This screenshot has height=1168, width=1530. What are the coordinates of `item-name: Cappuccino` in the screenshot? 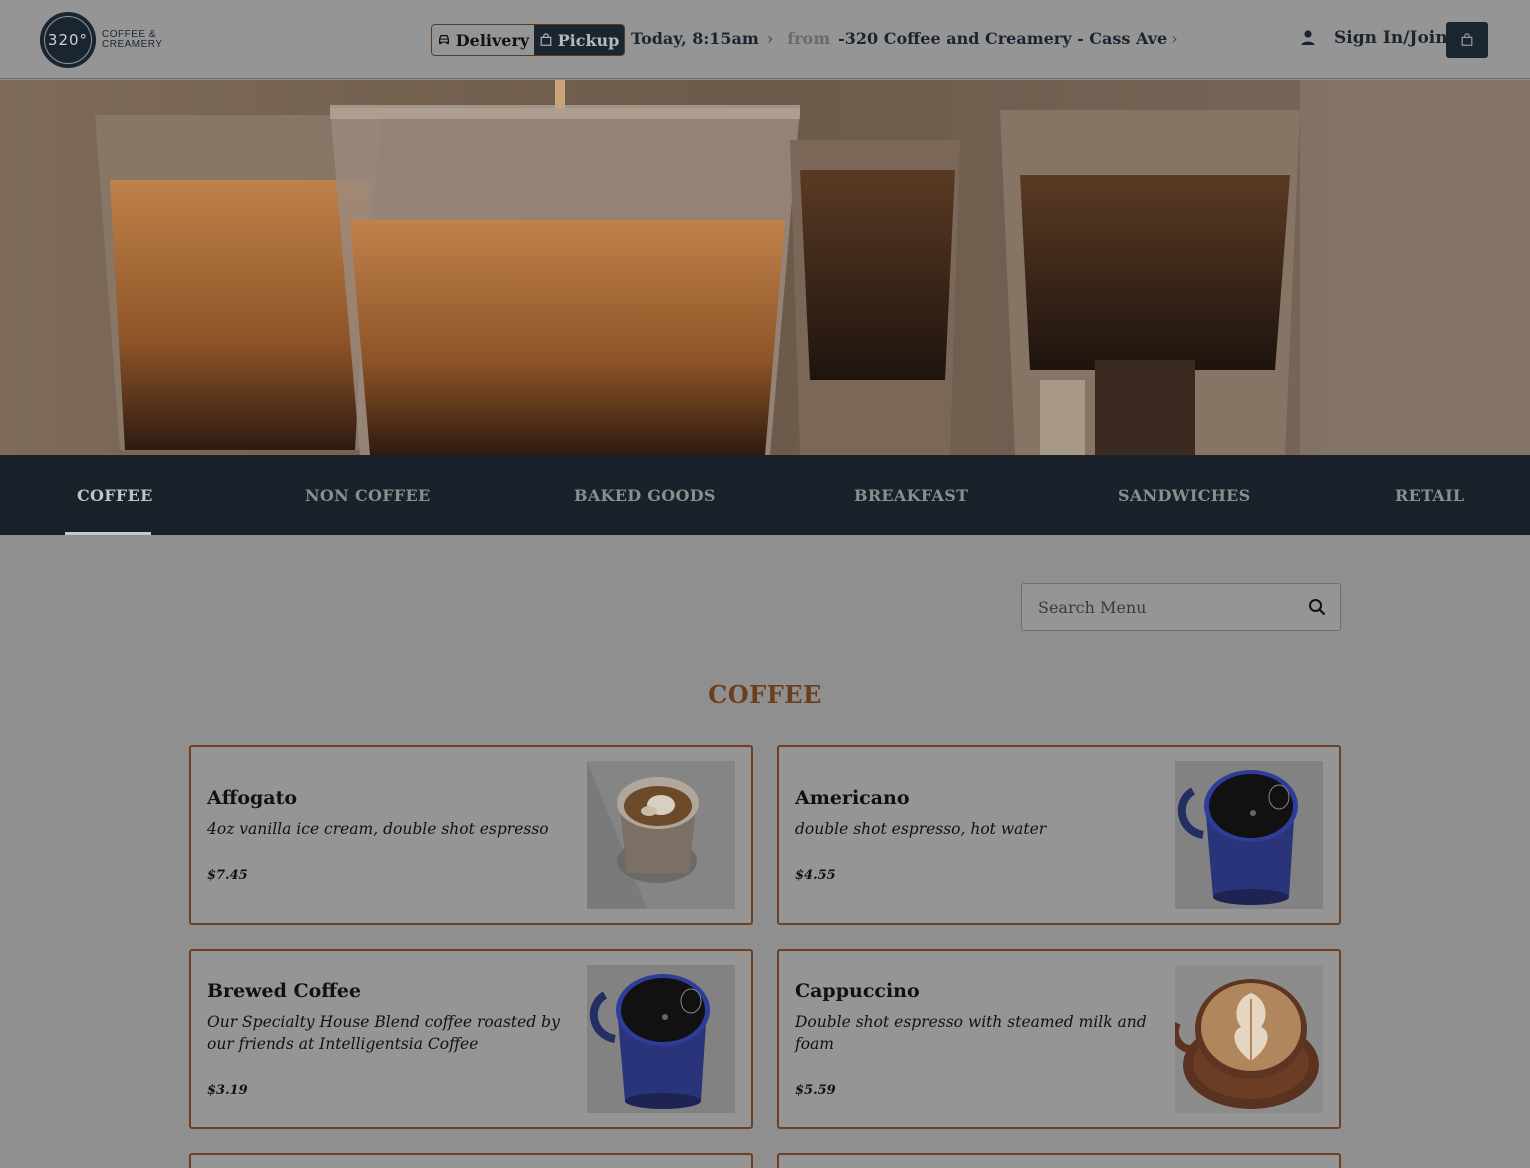 It's located at (857, 991).